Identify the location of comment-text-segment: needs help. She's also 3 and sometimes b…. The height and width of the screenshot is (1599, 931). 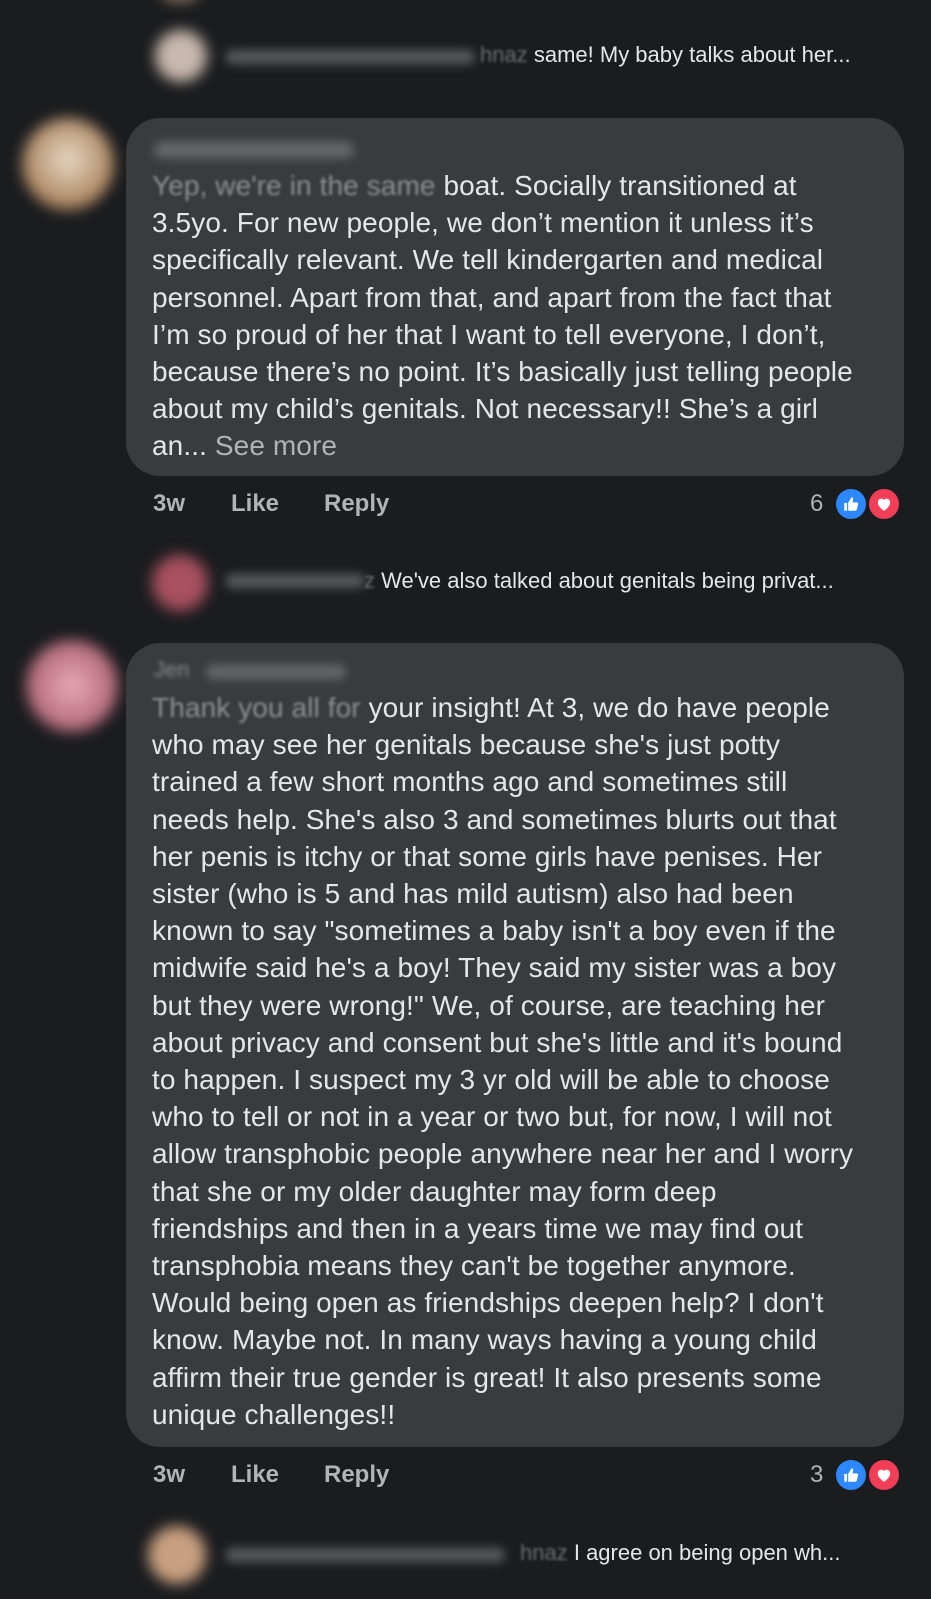
(494, 819).